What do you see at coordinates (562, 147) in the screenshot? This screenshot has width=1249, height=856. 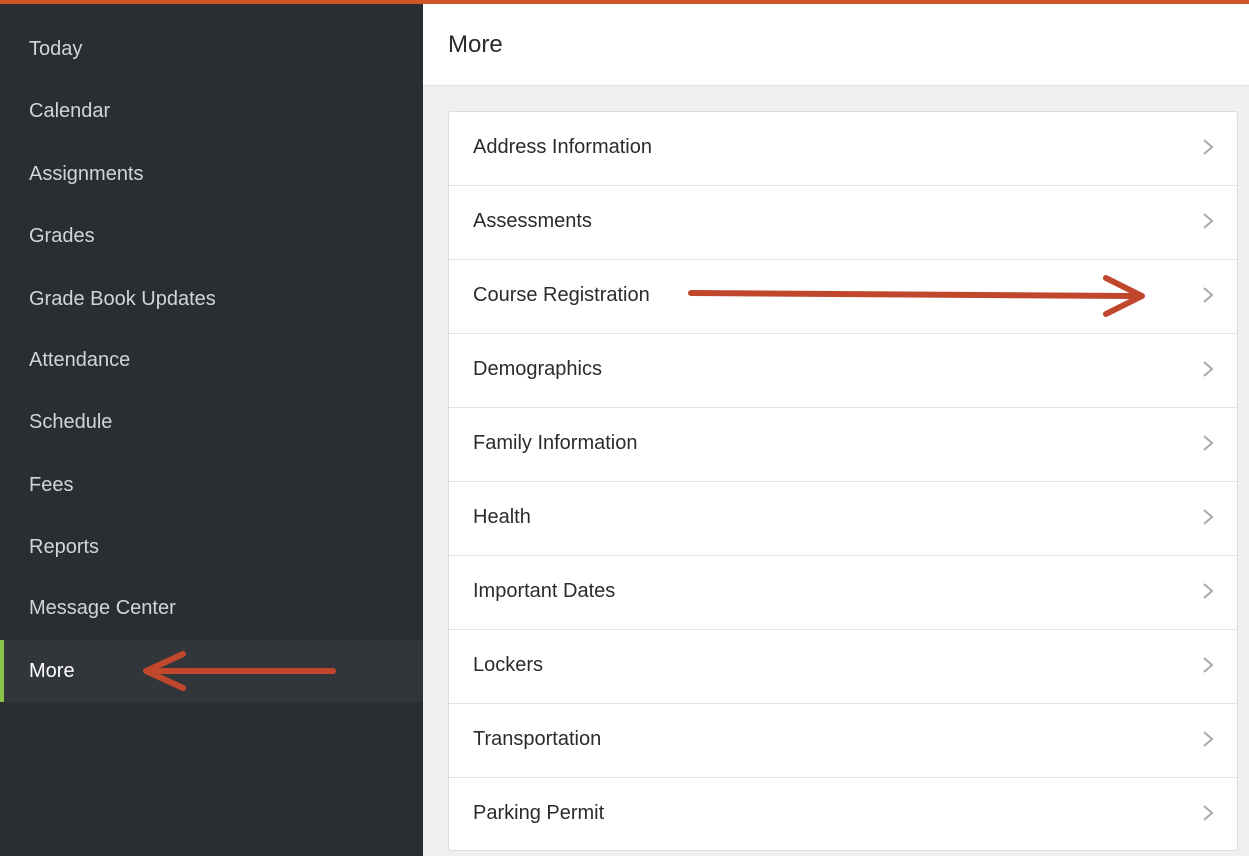 I see `menu-item-label: Address Information` at bounding box center [562, 147].